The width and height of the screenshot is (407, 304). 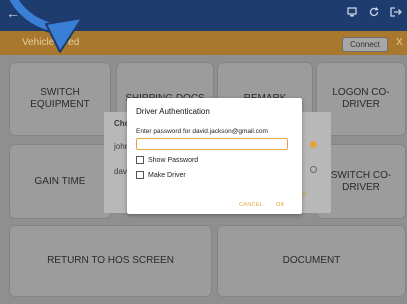 I want to click on refresh-icon, so click(x=374, y=13).